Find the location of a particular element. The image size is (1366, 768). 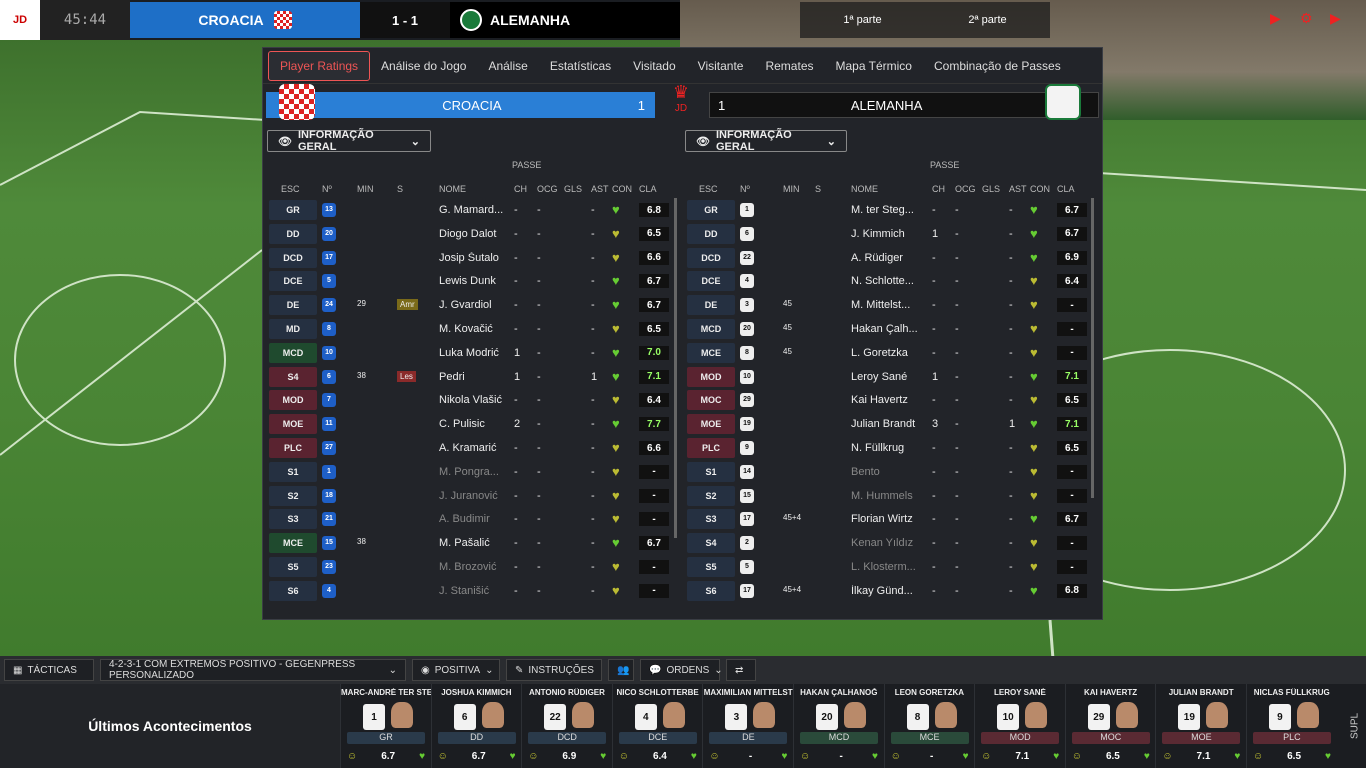

match-timeline: 1ª parte 2ª parte is located at coordinates (925, 20).